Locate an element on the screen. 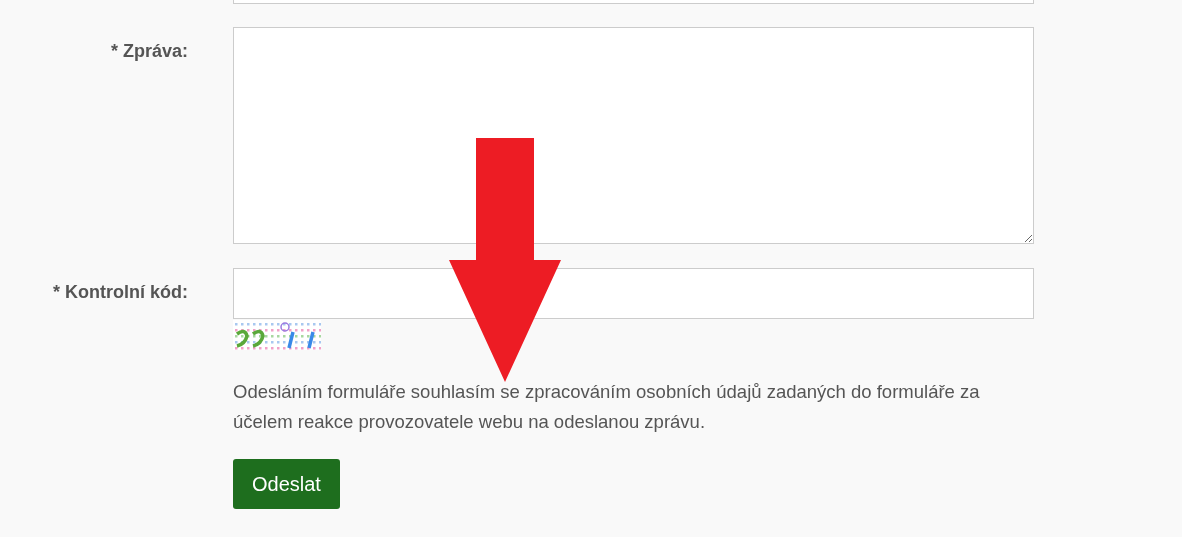 This screenshot has height=537, width=1182. field-label: * Kontrolní kód: is located at coordinates (120, 292).